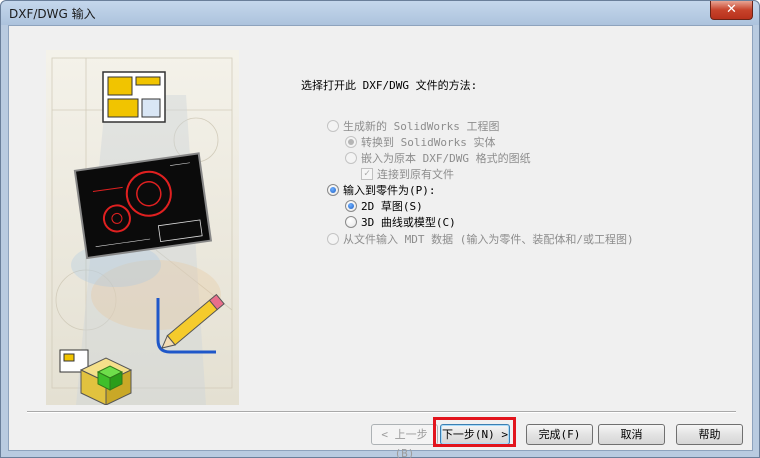  What do you see at coordinates (709, 434) in the screenshot?
I see `help-button: 帮助` at bounding box center [709, 434].